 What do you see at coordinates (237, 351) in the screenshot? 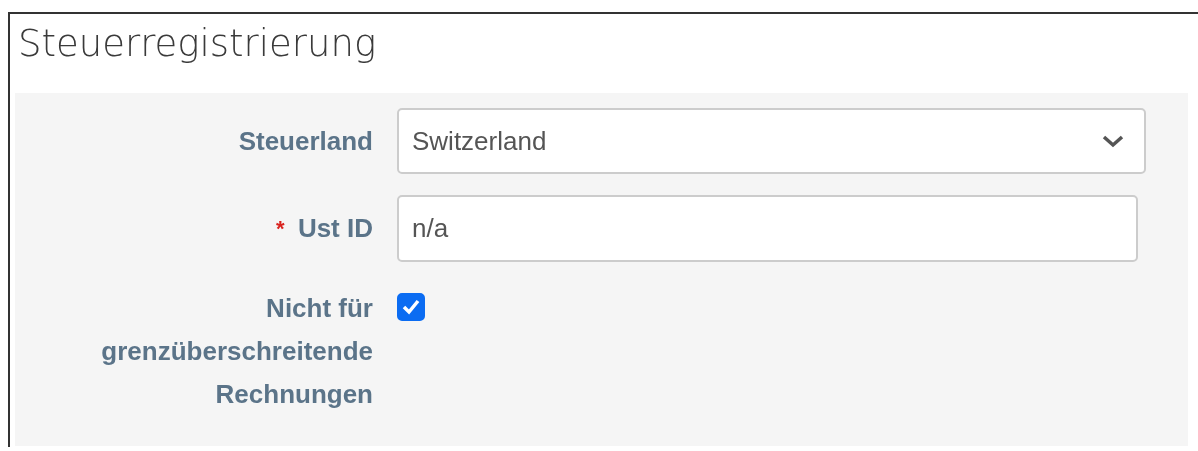
I see `field-label: Nicht für grenzüberschreitende Rechnungen` at bounding box center [237, 351].